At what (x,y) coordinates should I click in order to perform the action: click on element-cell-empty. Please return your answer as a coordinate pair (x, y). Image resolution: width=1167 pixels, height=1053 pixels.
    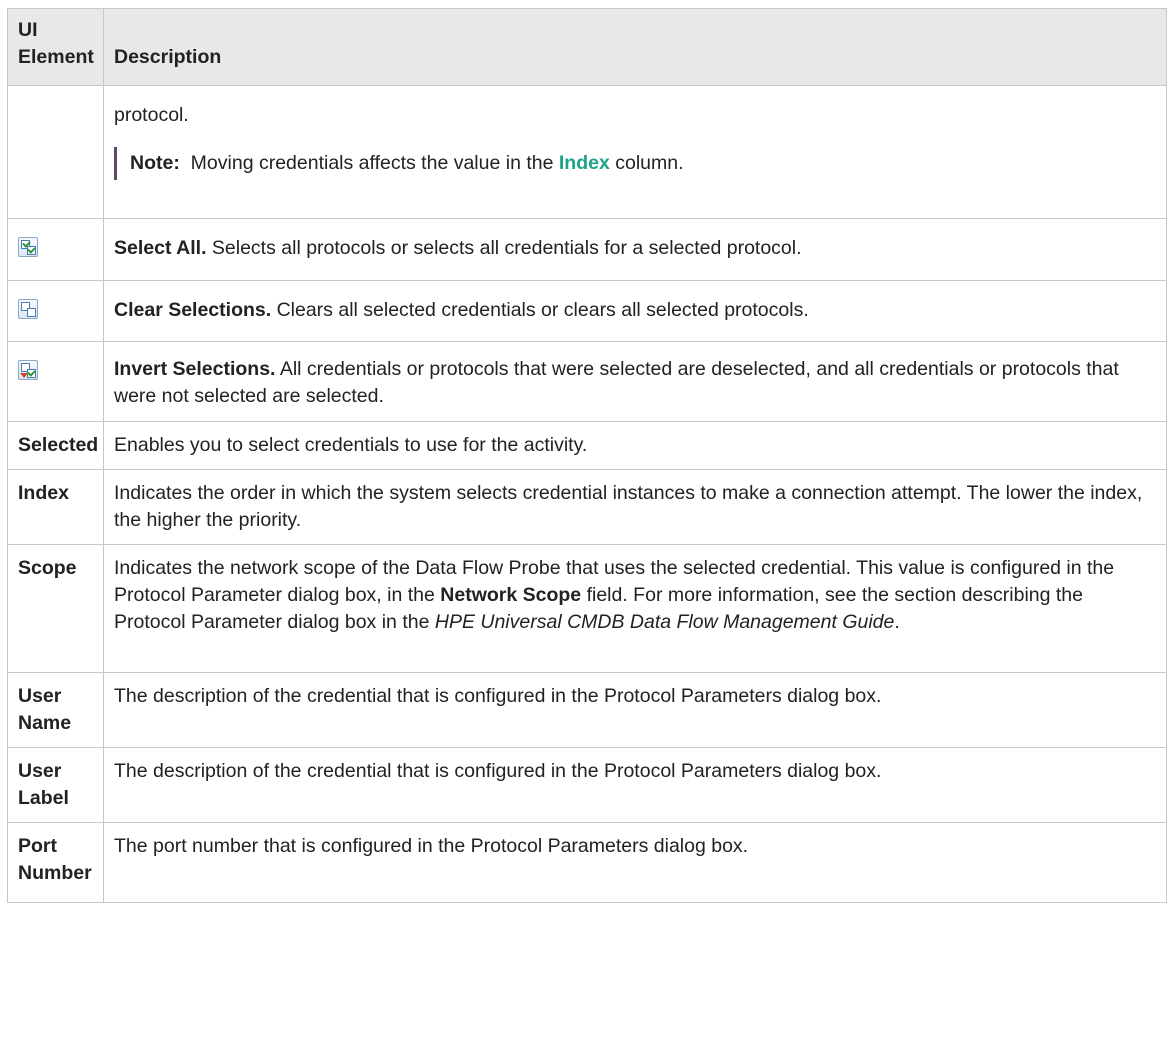
    Looking at the image, I should click on (55, 152).